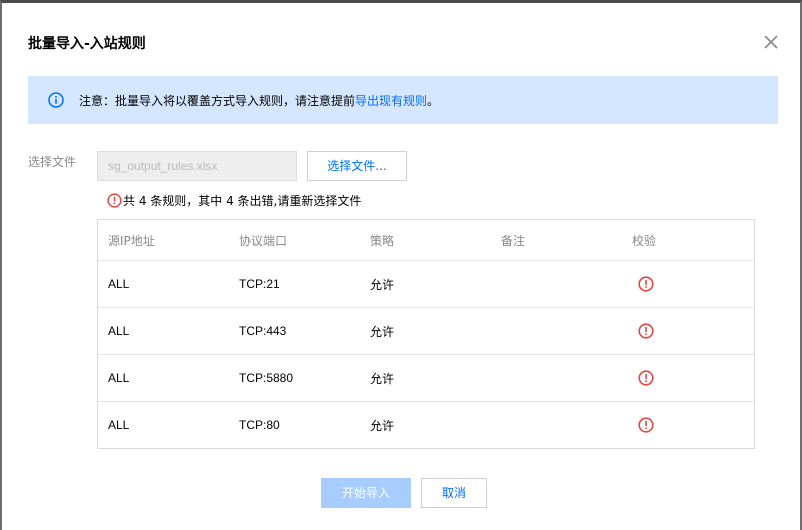  Describe the element at coordinates (382, 240) in the screenshot. I see `header-policy: 策略` at that location.